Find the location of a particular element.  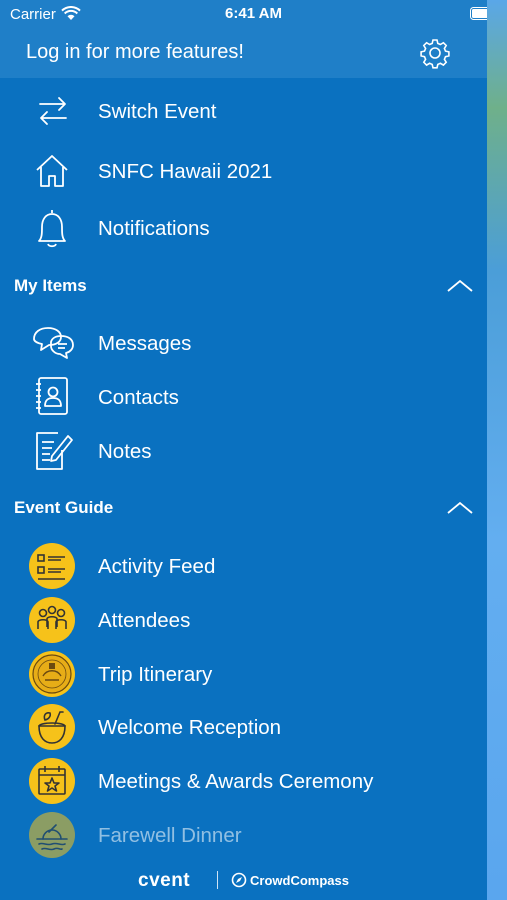

menu-item-switch-event: Switch Event is located at coordinates (243, 113).